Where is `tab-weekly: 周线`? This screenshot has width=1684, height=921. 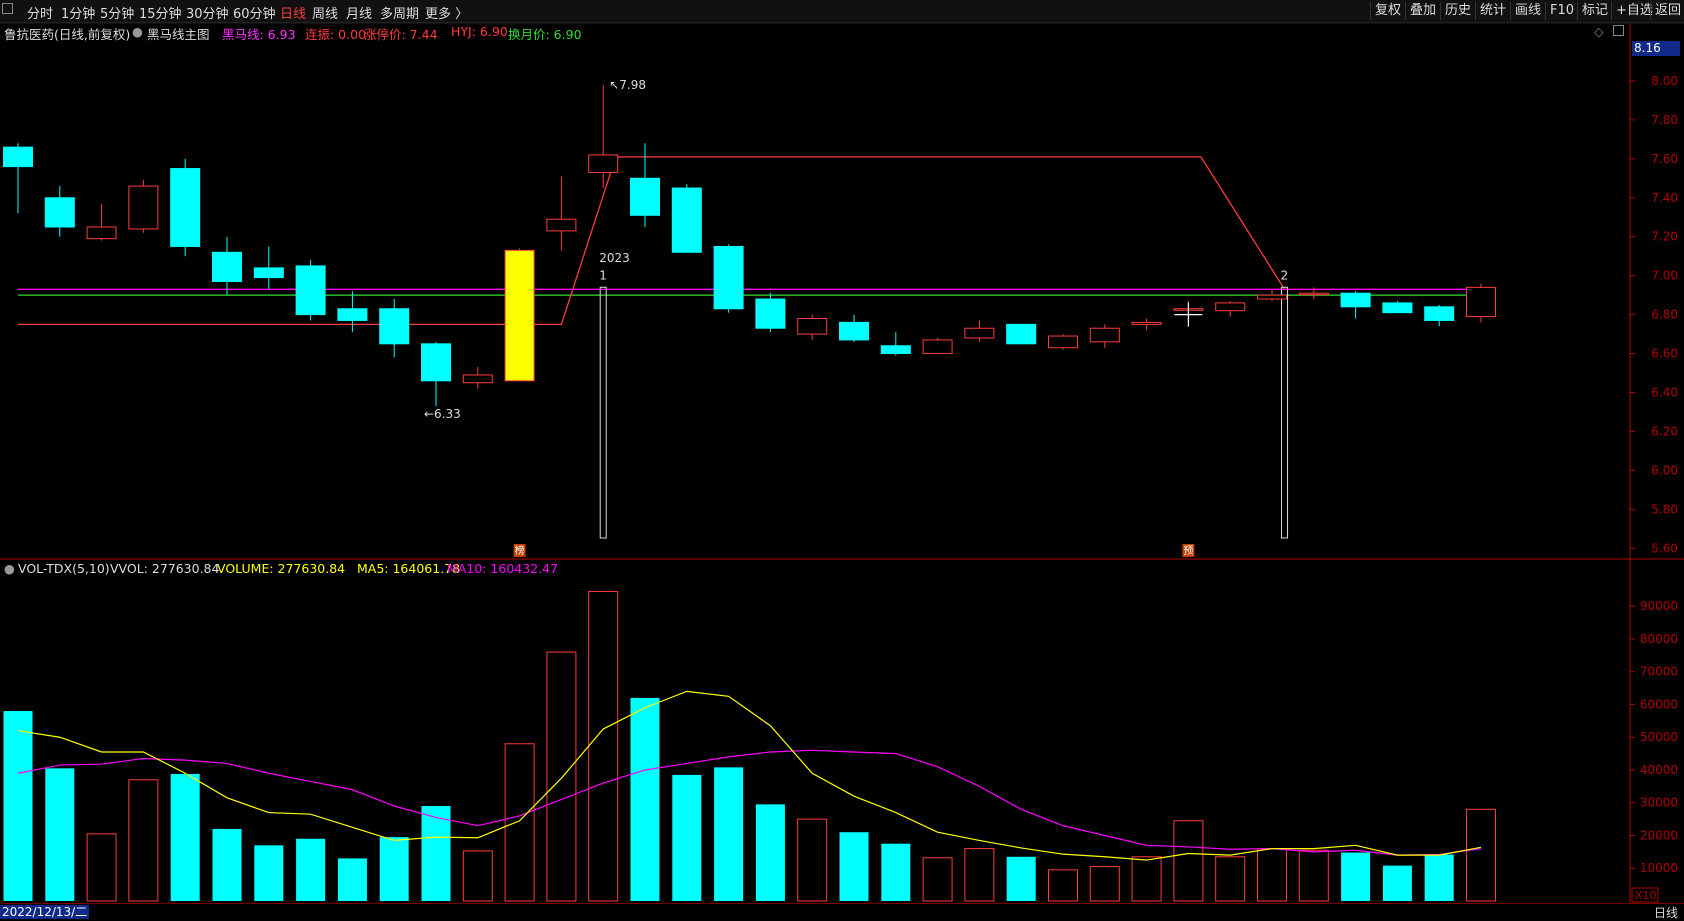 tab-weekly: 周线 is located at coordinates (325, 12).